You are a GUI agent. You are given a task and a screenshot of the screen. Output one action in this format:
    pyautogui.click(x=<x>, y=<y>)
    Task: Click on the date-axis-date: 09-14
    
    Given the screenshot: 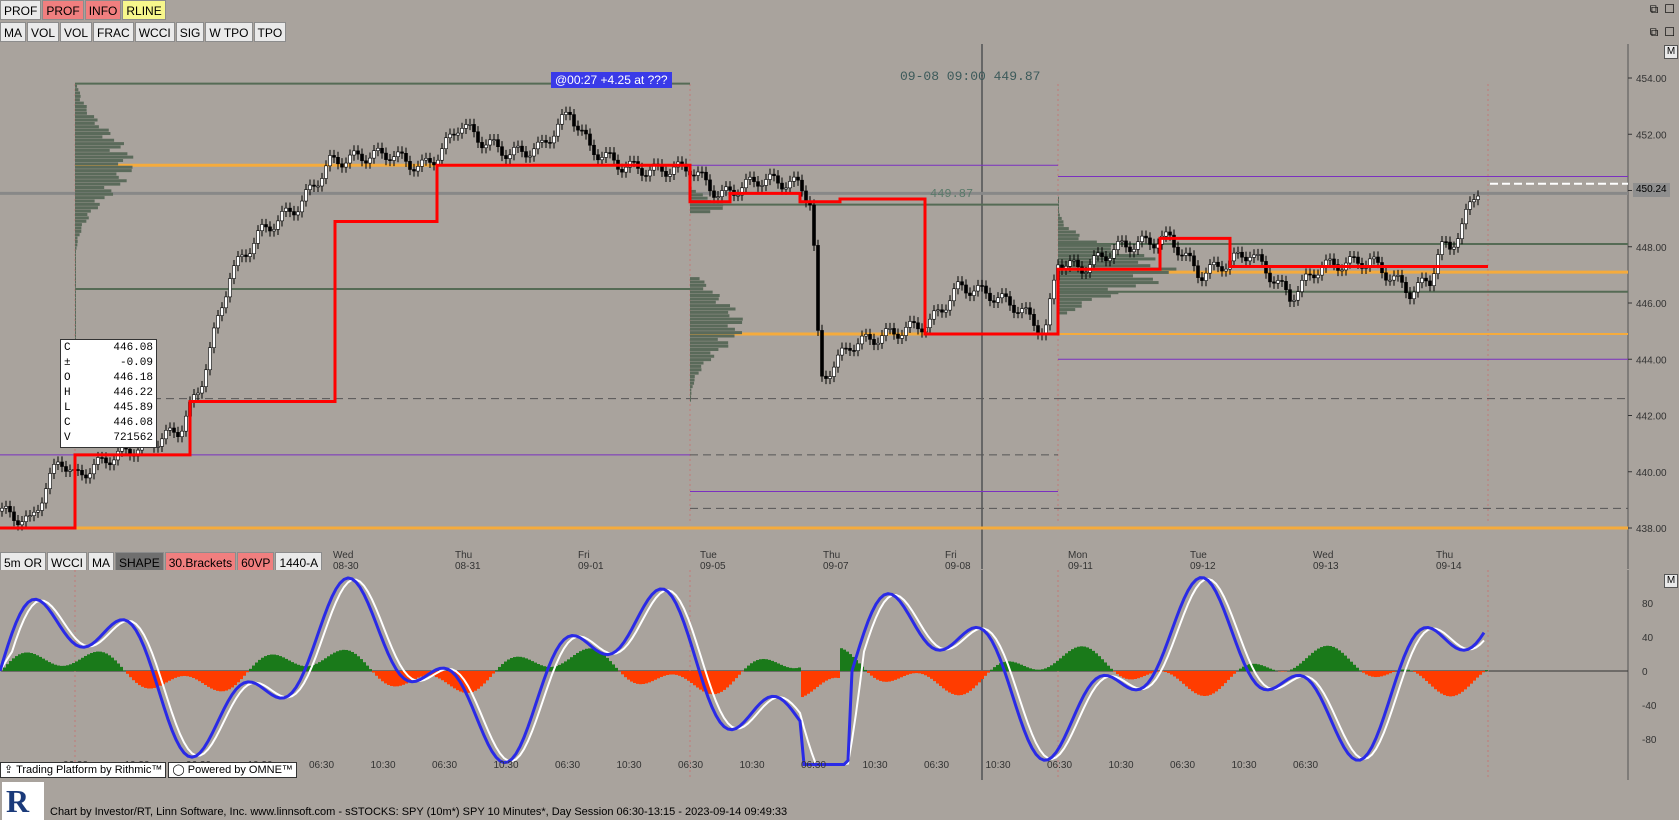 What is the action you would take?
    pyautogui.click(x=1449, y=565)
    